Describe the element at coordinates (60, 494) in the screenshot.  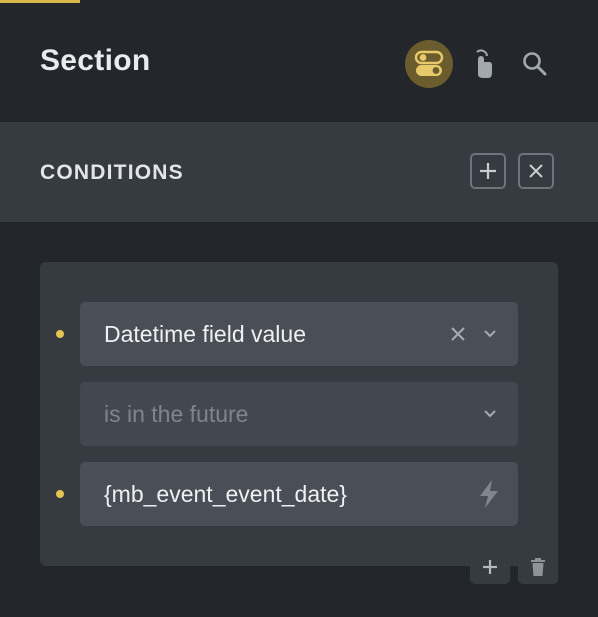
I see `value-indicator-dot` at that location.